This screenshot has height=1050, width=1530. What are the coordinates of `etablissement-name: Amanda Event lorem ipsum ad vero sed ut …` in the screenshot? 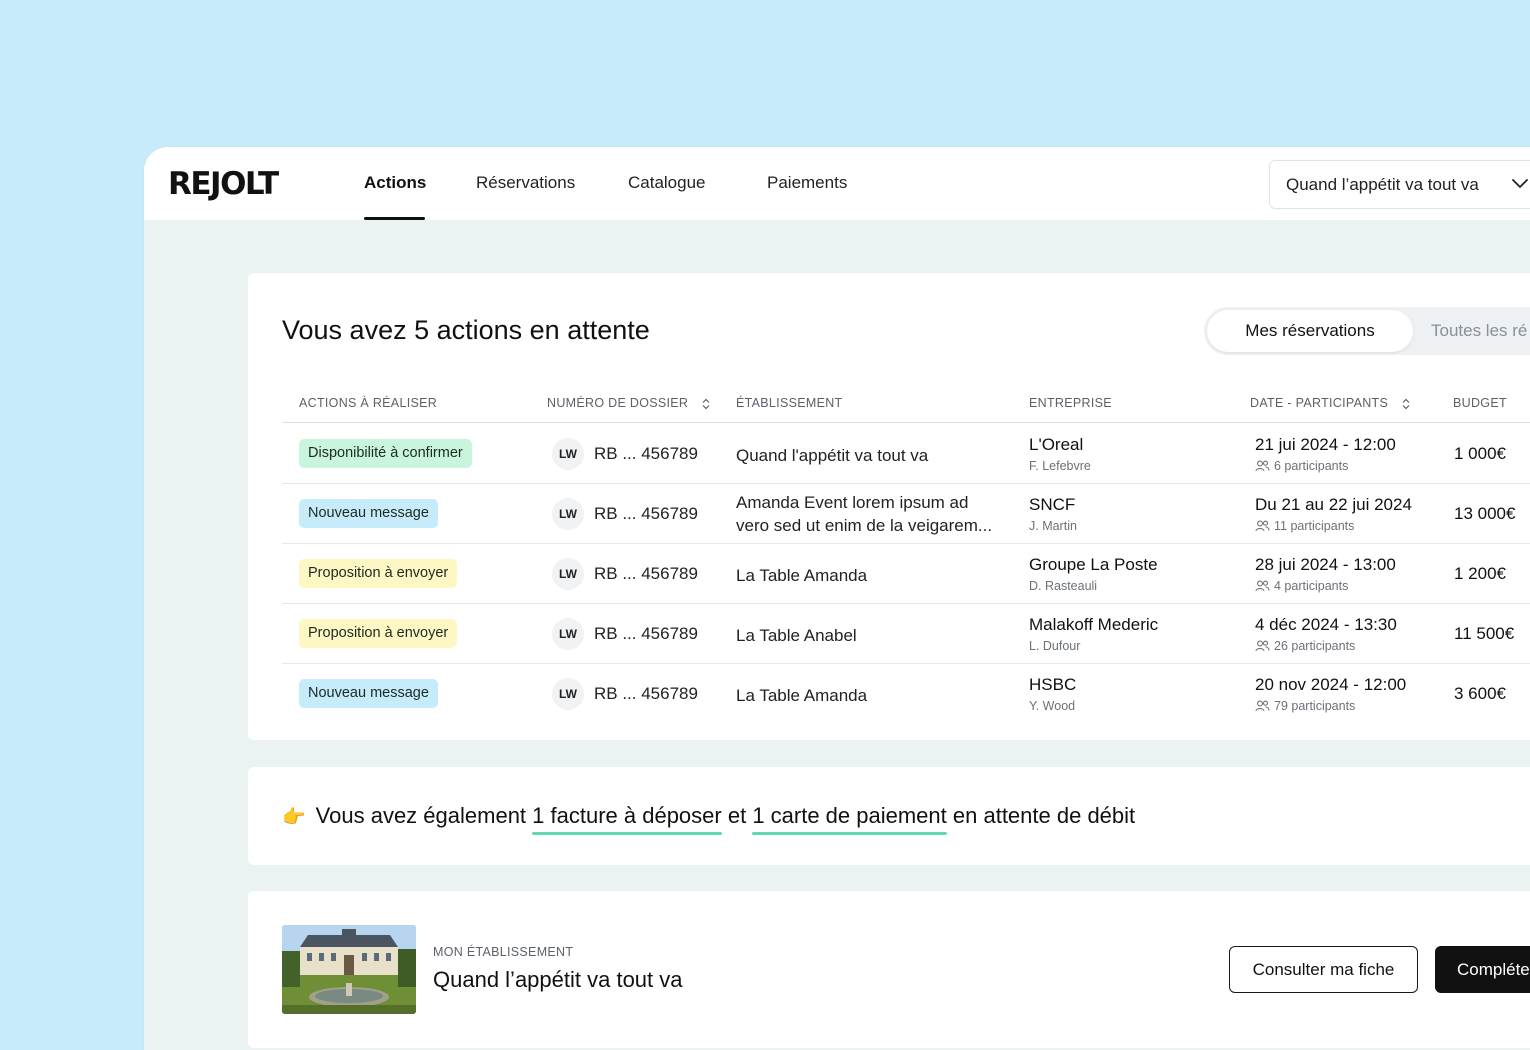 It's located at (864, 514).